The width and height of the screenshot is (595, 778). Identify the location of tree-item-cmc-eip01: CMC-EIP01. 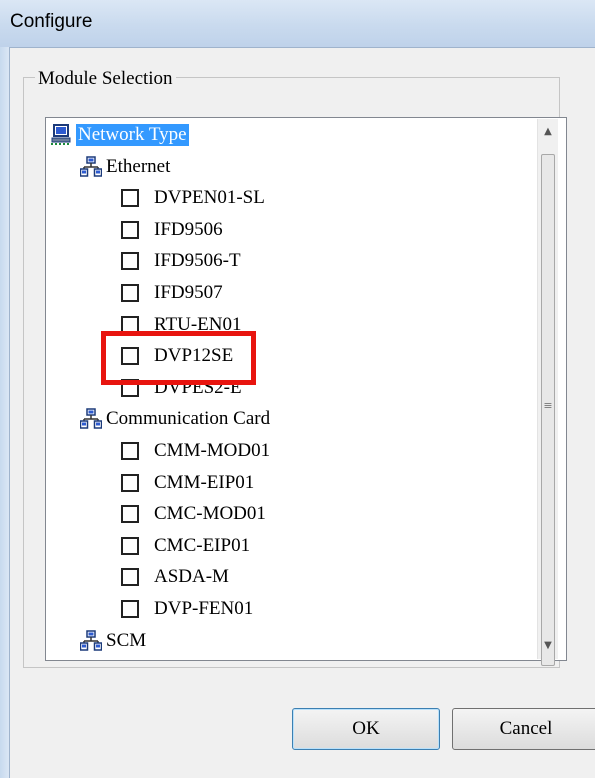
(185, 546).